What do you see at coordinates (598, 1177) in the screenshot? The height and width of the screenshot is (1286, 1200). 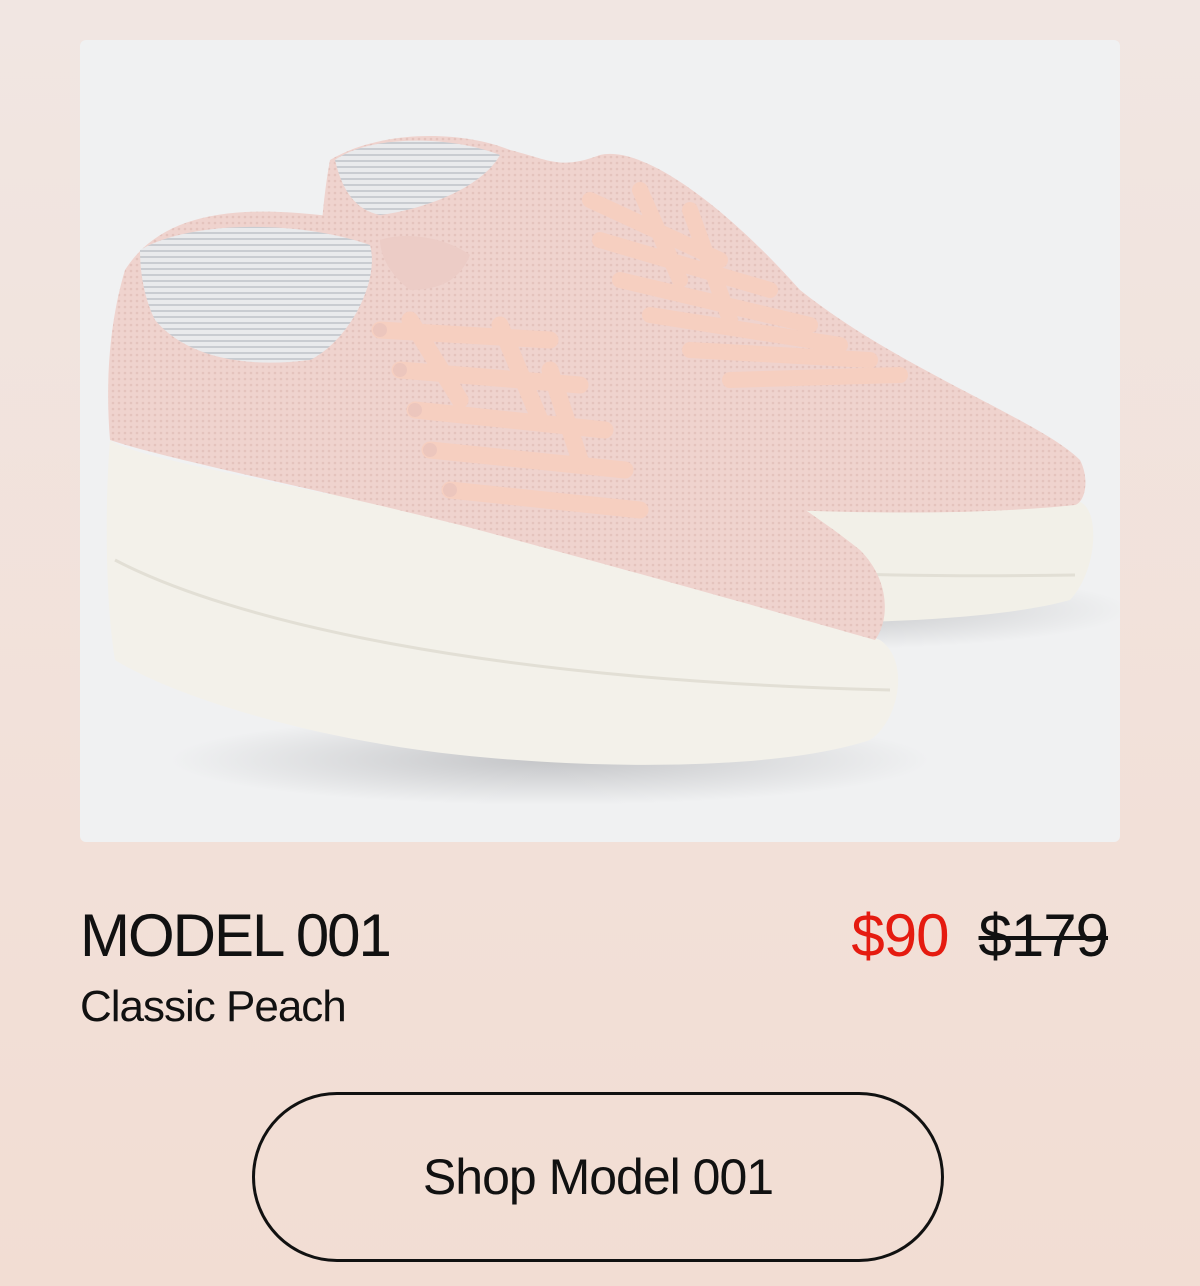 I see `shop-model-button: Shop Model 001` at bounding box center [598, 1177].